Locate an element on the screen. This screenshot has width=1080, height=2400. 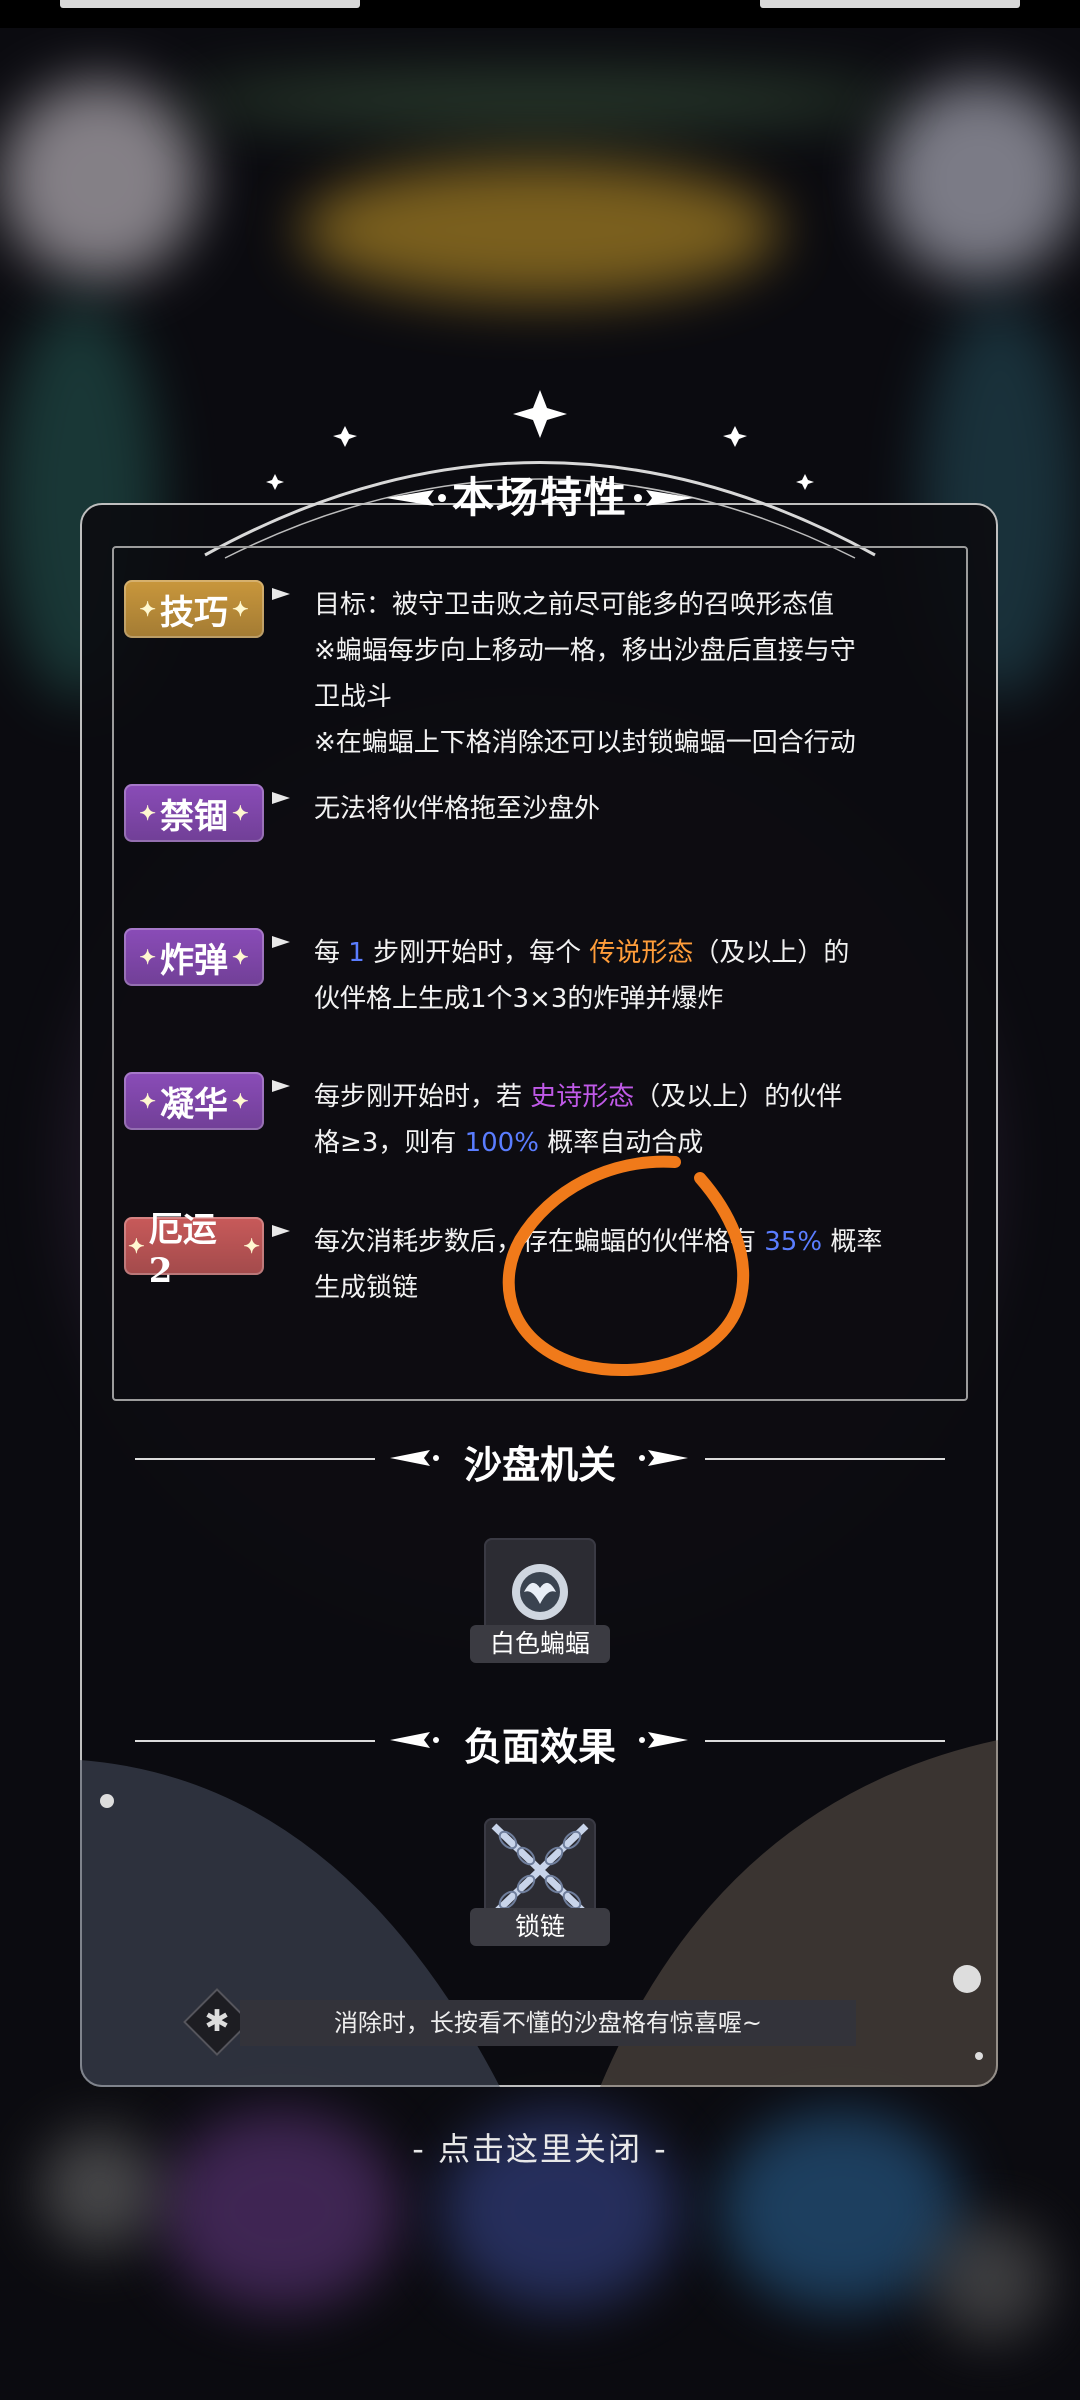
highlight-text: 史诗形态 is located at coordinates (582, 1097).